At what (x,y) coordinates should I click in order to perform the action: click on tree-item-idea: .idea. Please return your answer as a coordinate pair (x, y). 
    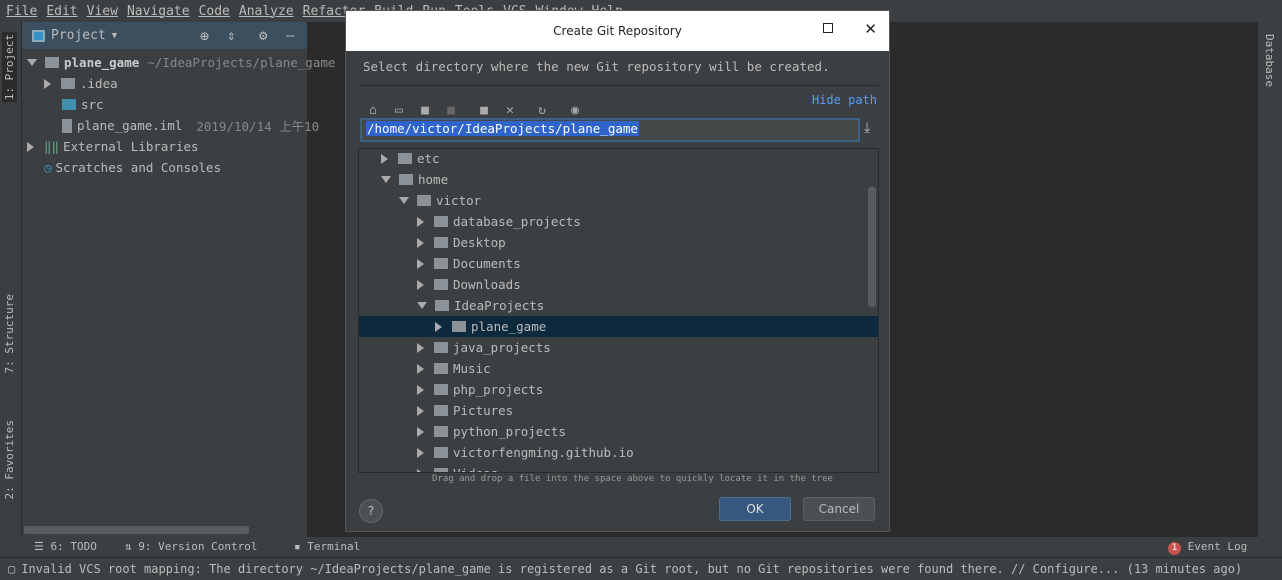
    Looking at the image, I should click on (81, 83).